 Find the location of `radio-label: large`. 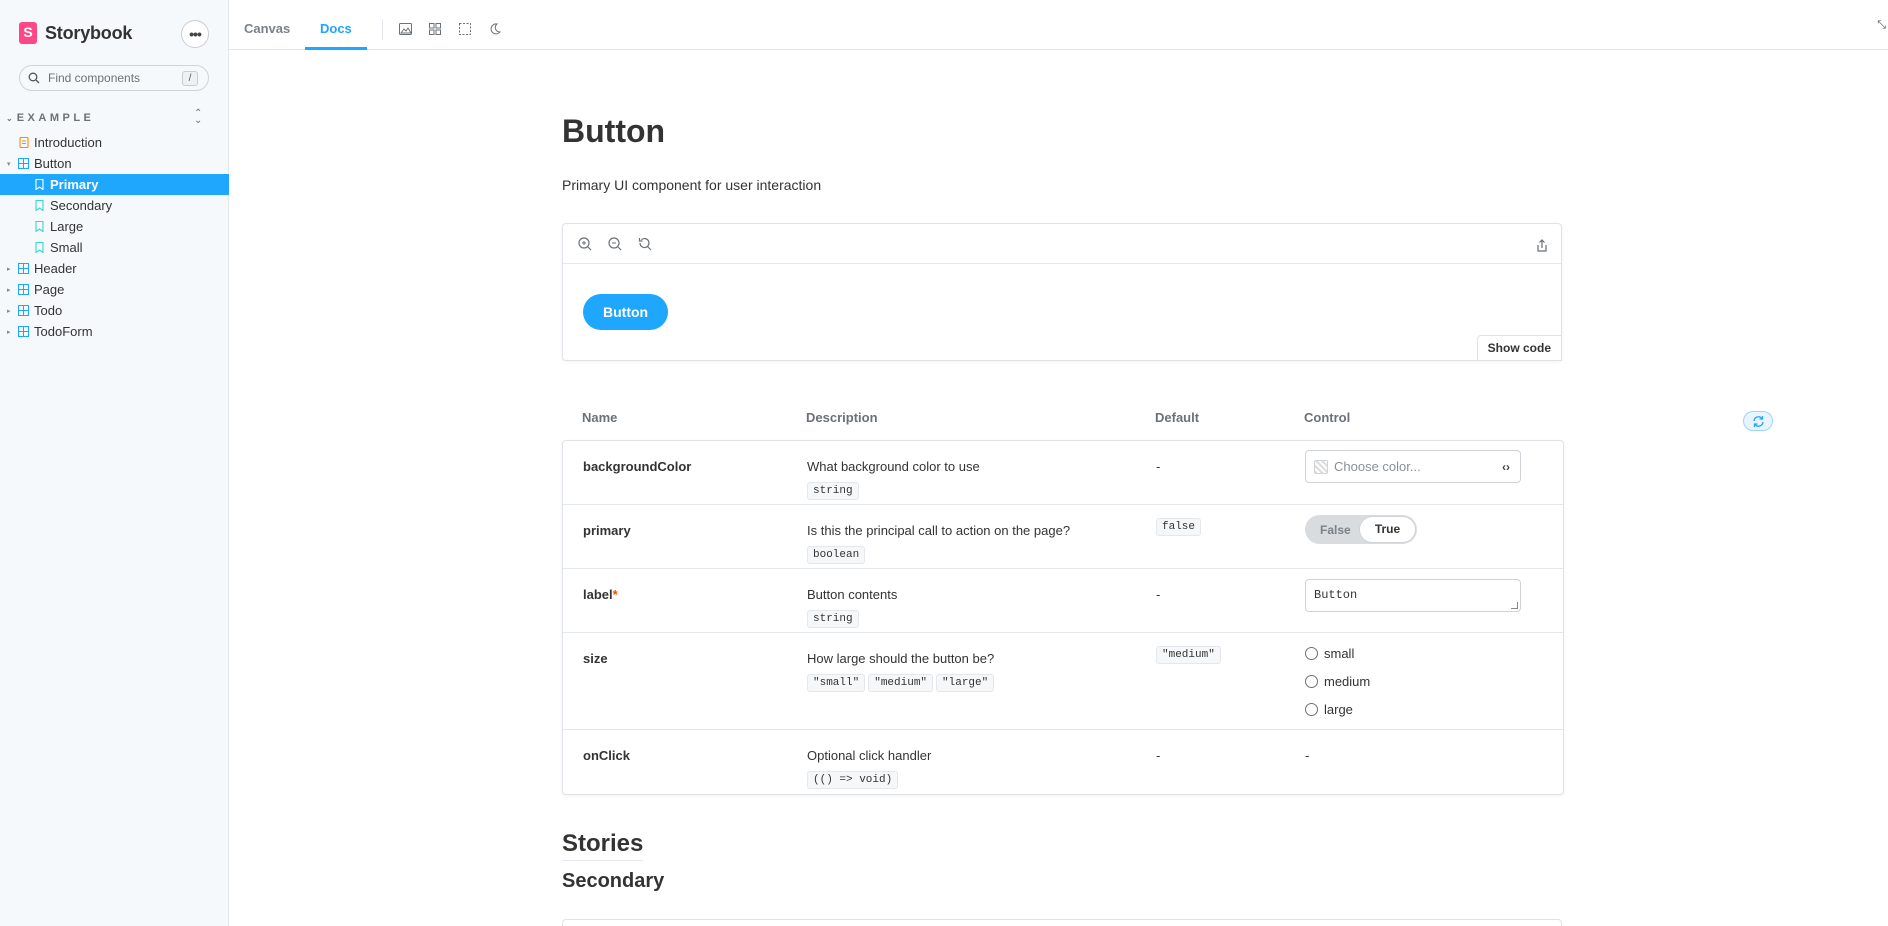

radio-label: large is located at coordinates (1338, 709).